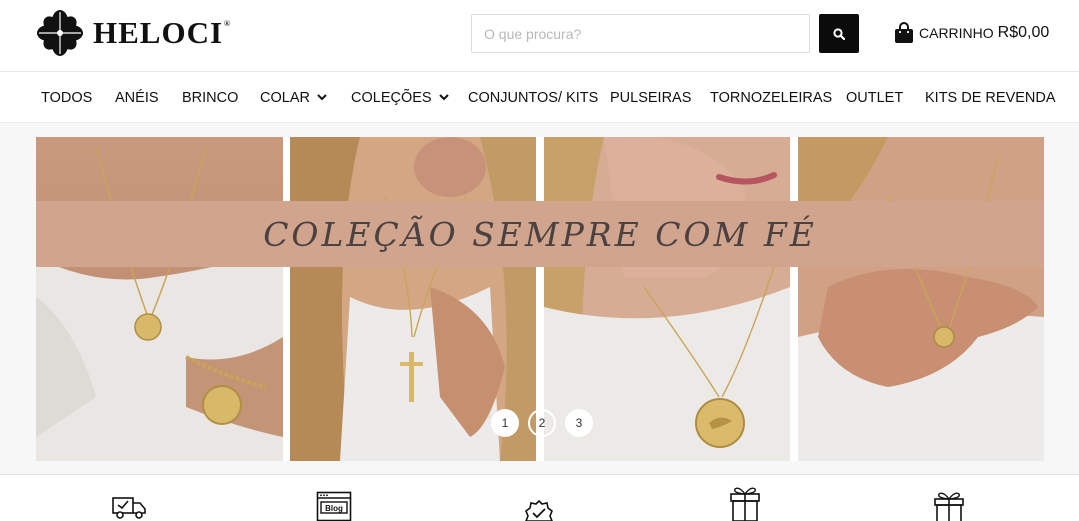 The height and width of the screenshot is (521, 1079). What do you see at coordinates (904, 32) in the screenshot?
I see `shopping-bag-icon` at bounding box center [904, 32].